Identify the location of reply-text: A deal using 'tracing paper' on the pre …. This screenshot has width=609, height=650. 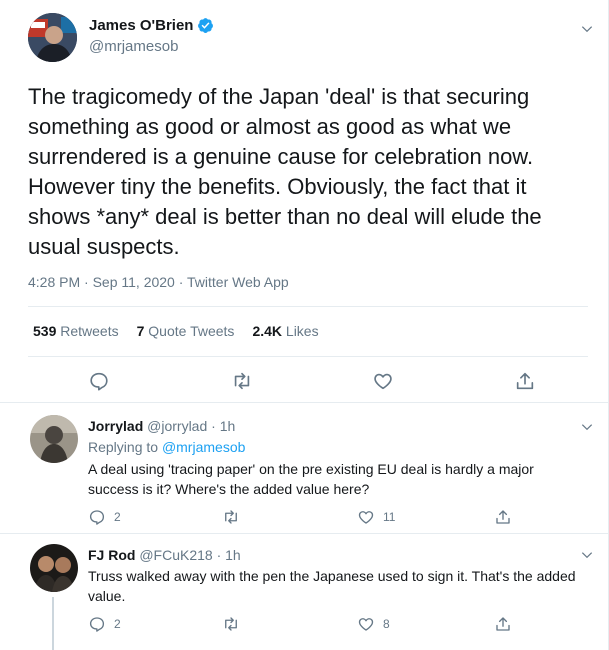
(311, 479).